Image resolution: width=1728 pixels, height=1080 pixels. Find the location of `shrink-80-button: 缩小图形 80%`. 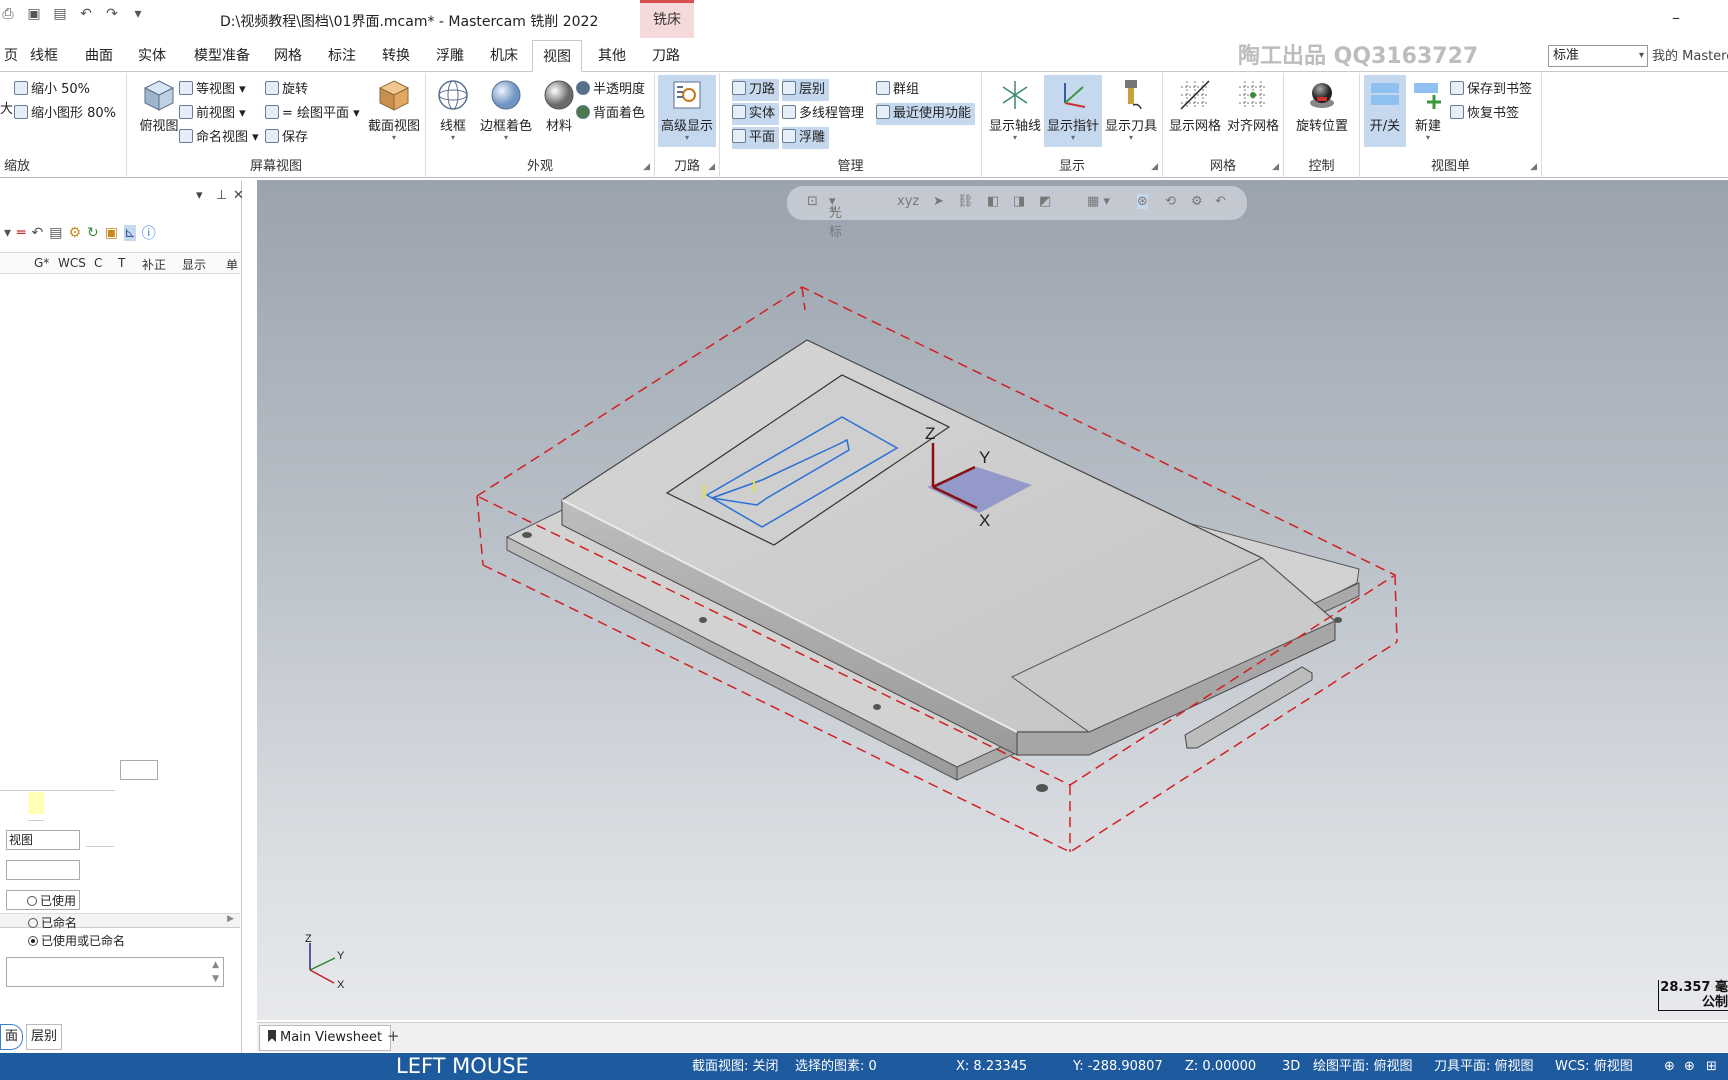

shrink-80-button: 缩小图形 80% is located at coordinates (65, 114).